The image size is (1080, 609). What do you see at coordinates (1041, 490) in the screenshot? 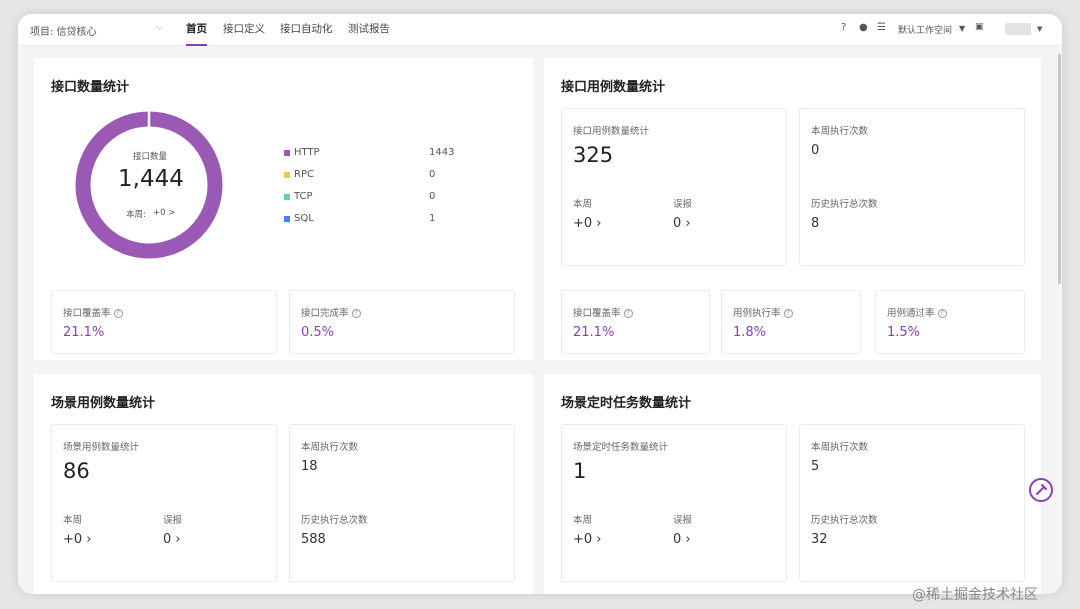
I see `floating-action-button` at bounding box center [1041, 490].